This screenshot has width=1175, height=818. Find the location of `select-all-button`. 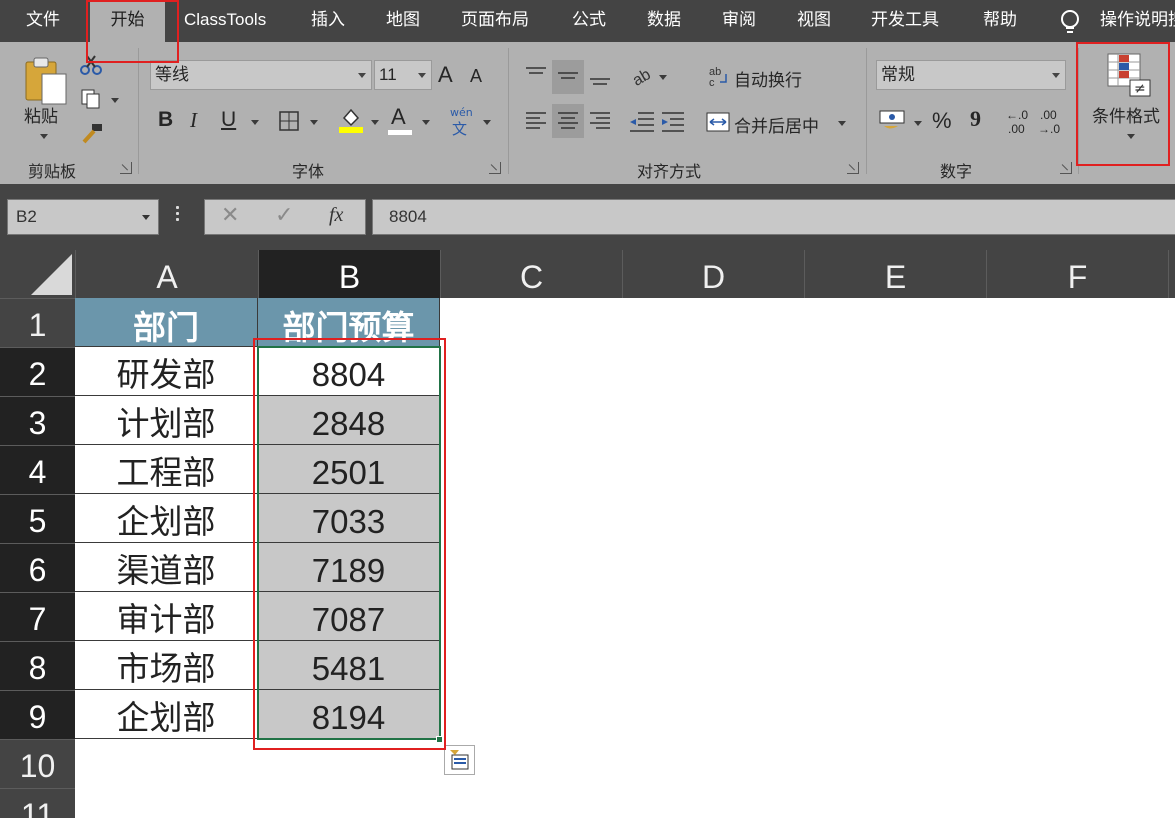

select-all-button is located at coordinates (37, 274).